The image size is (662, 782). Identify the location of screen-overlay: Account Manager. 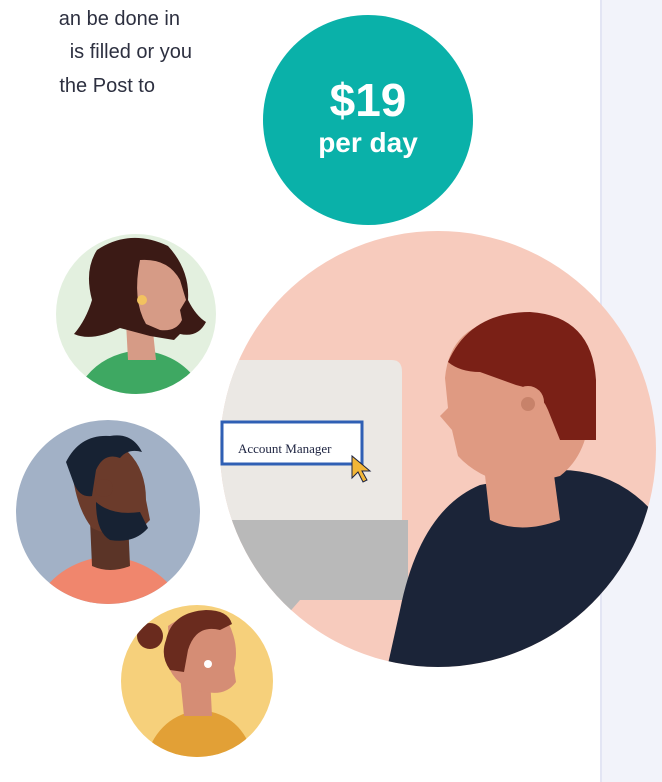
(296, 451).